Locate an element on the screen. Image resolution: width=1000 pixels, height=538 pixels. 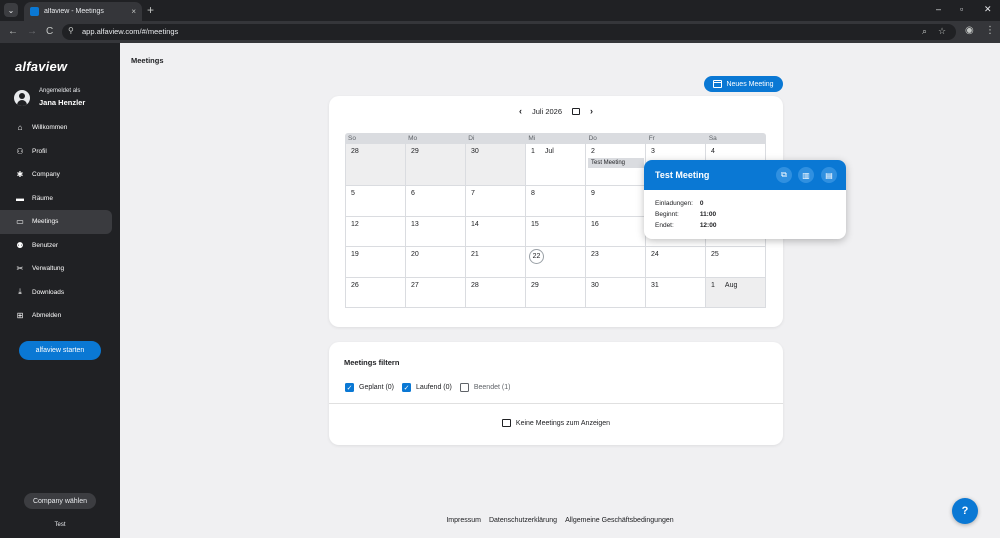
site-info-icon: ⚲ is located at coordinates (71, 30).